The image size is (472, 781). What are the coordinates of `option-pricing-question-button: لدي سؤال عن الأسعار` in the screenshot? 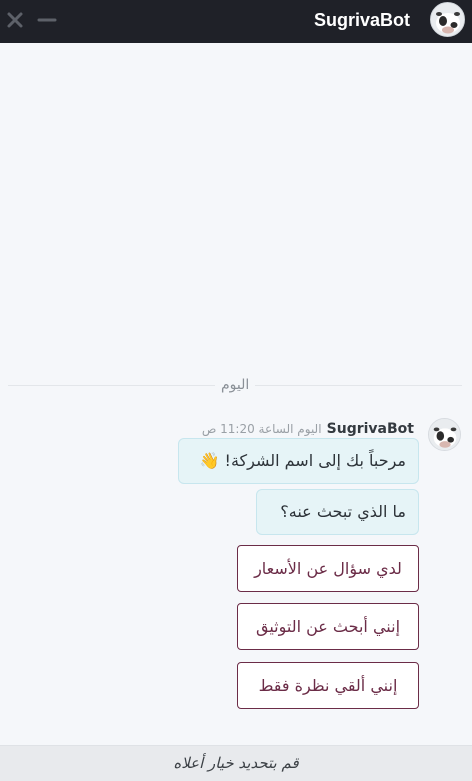 It's located at (328, 568).